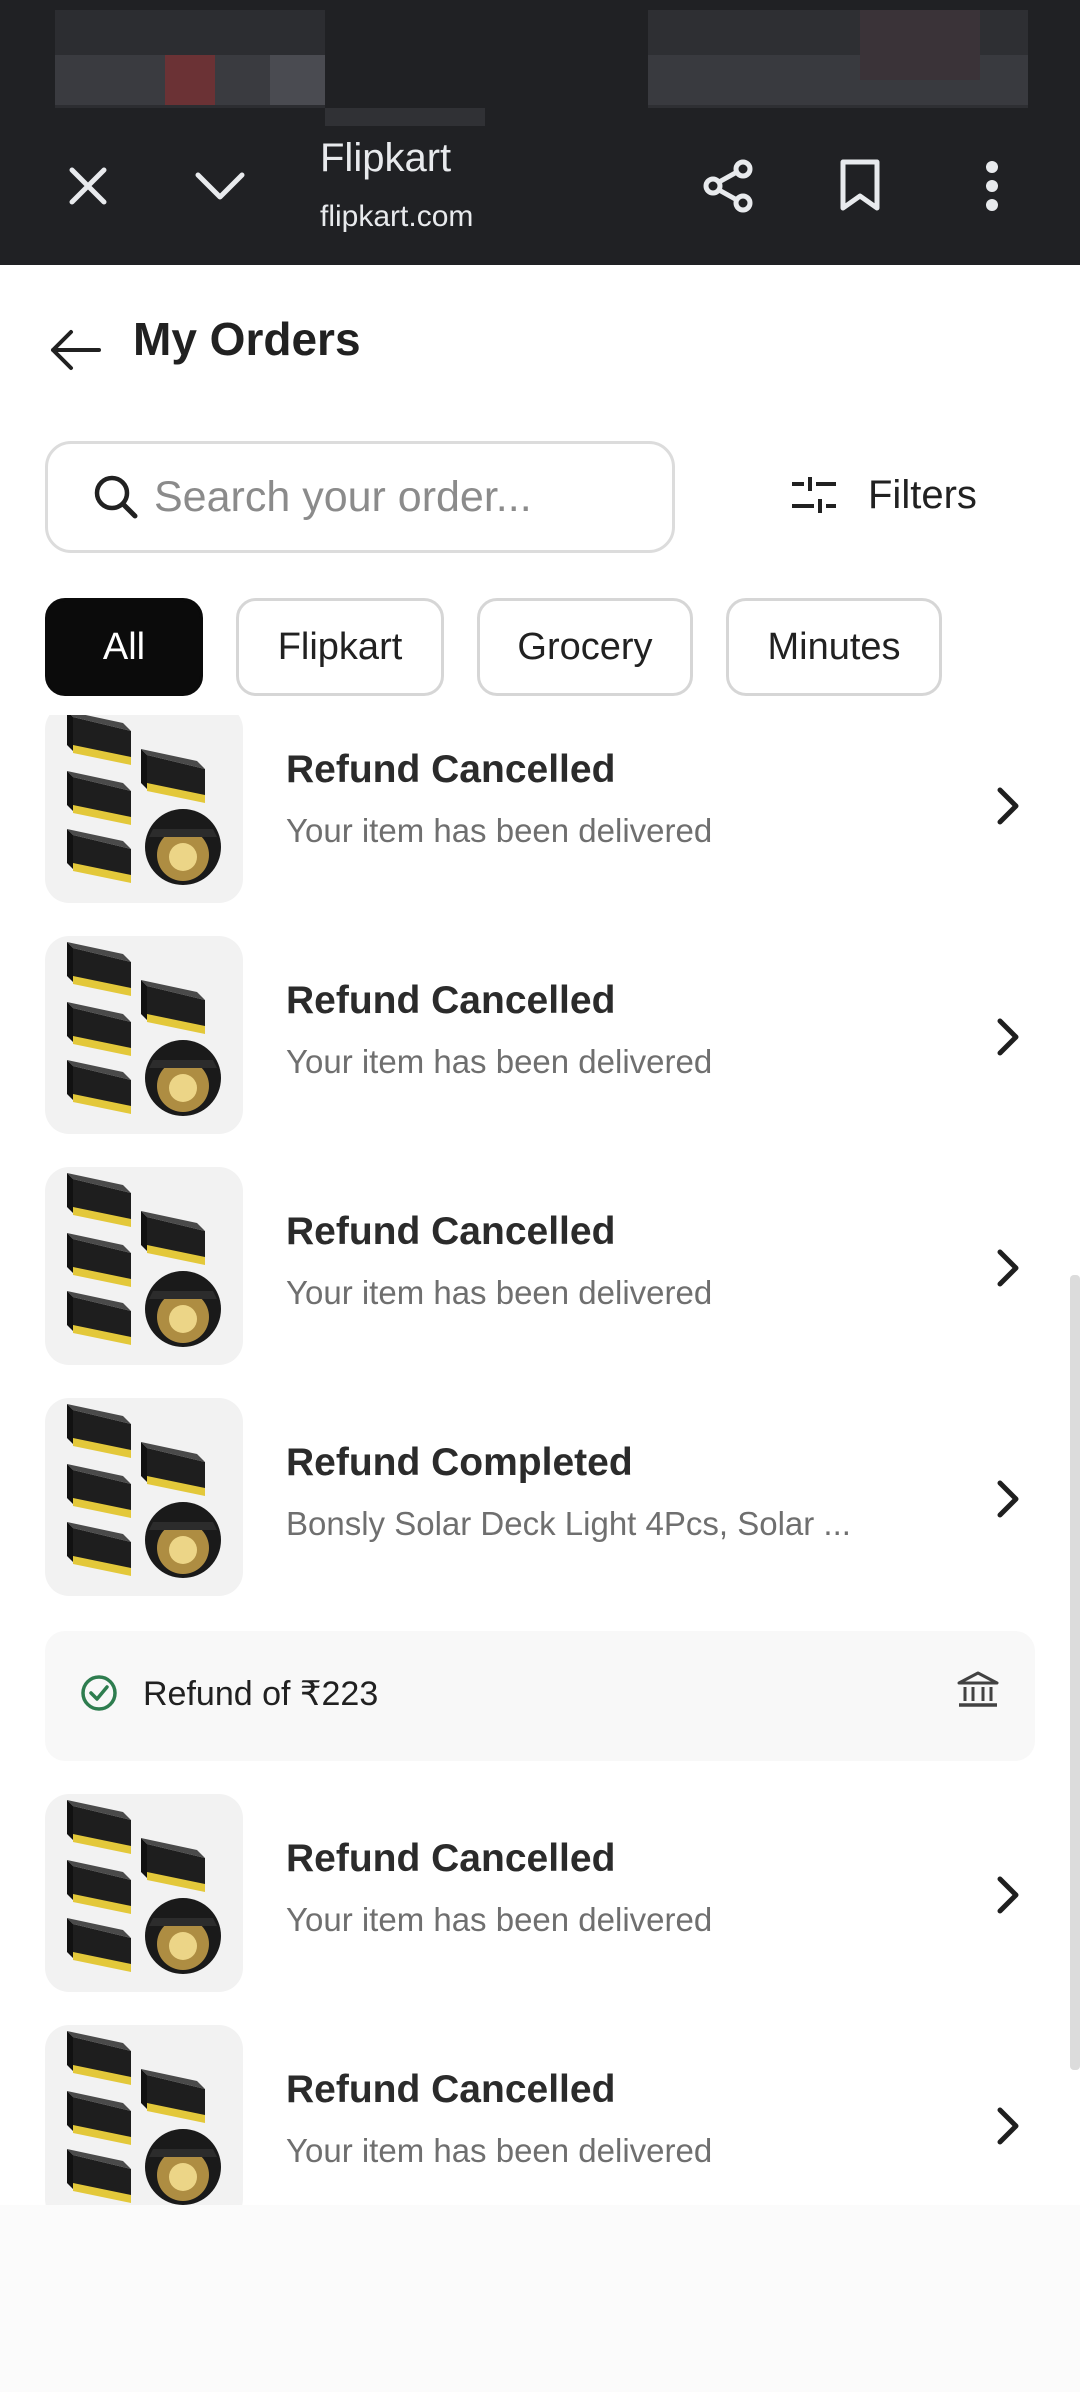  What do you see at coordinates (540, 63) in the screenshot?
I see `status-bar` at bounding box center [540, 63].